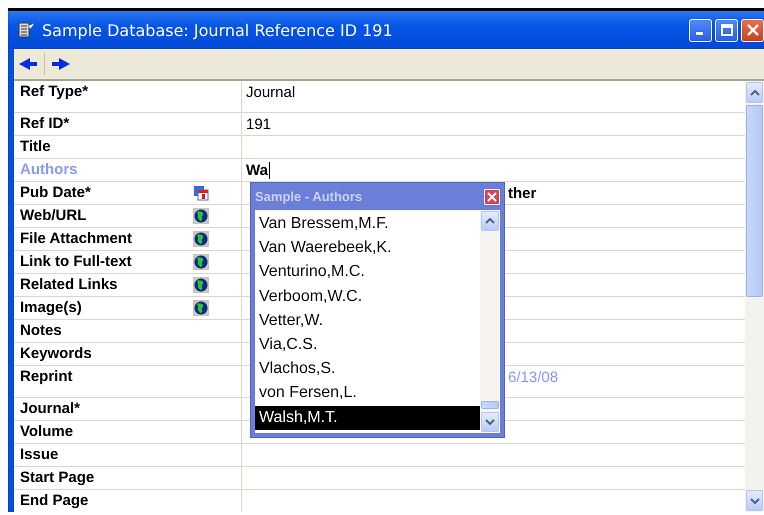 The height and width of the screenshot is (515, 764). What do you see at coordinates (700, 30) in the screenshot?
I see `minimize-button` at bounding box center [700, 30].